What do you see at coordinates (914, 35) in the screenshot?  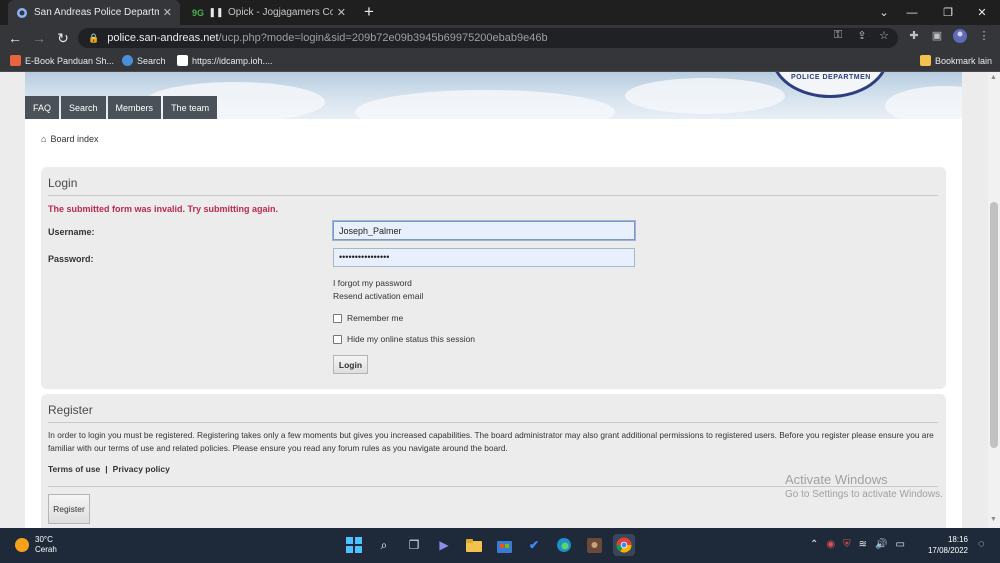 I see `extensions-icon: ✚` at bounding box center [914, 35].